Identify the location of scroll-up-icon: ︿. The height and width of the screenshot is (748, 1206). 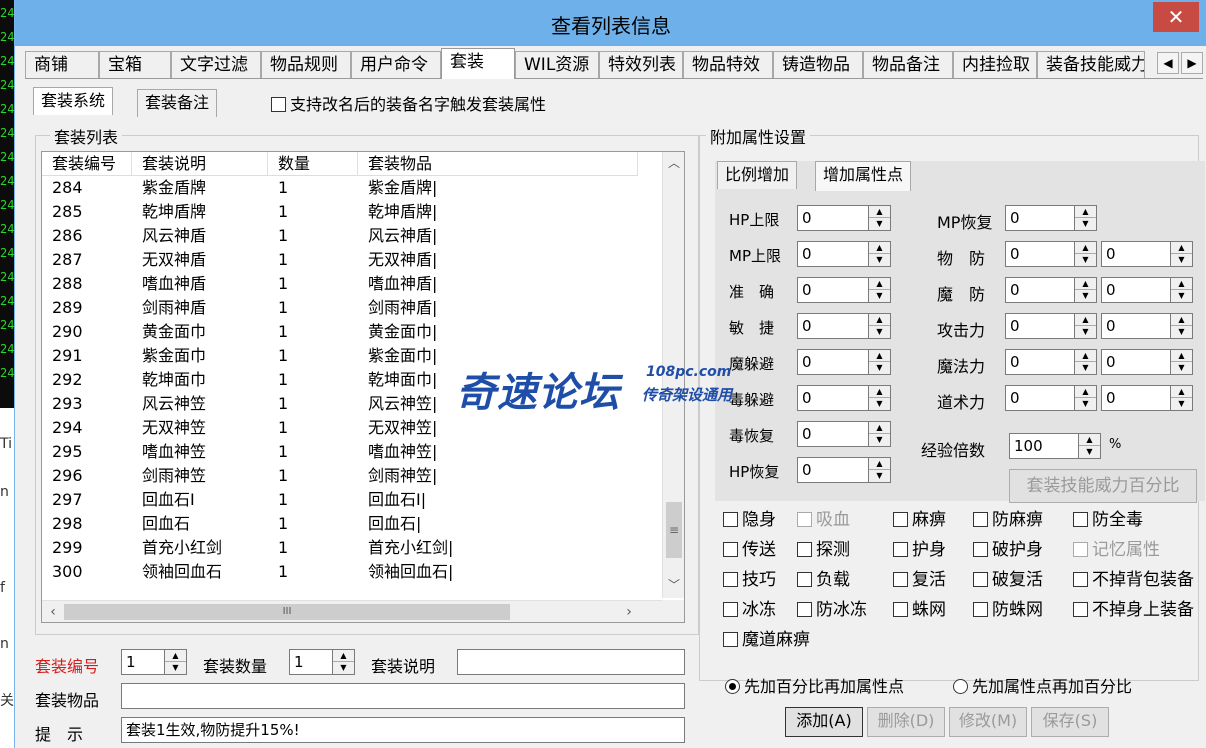
(673, 163).